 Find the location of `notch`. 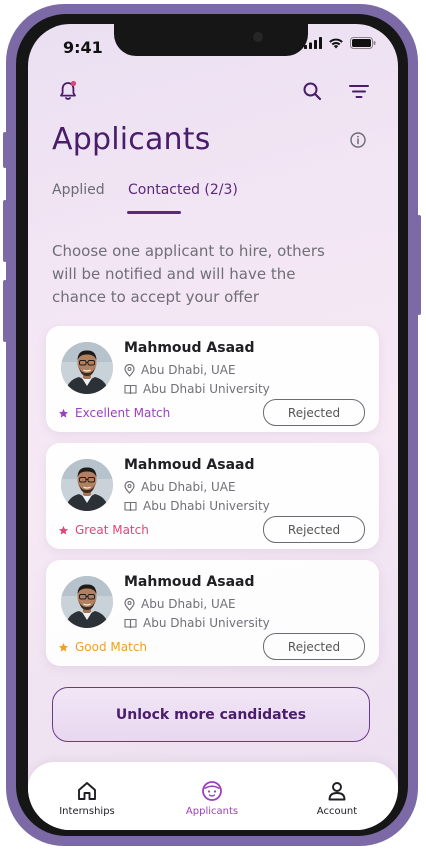

notch is located at coordinates (211, 40).